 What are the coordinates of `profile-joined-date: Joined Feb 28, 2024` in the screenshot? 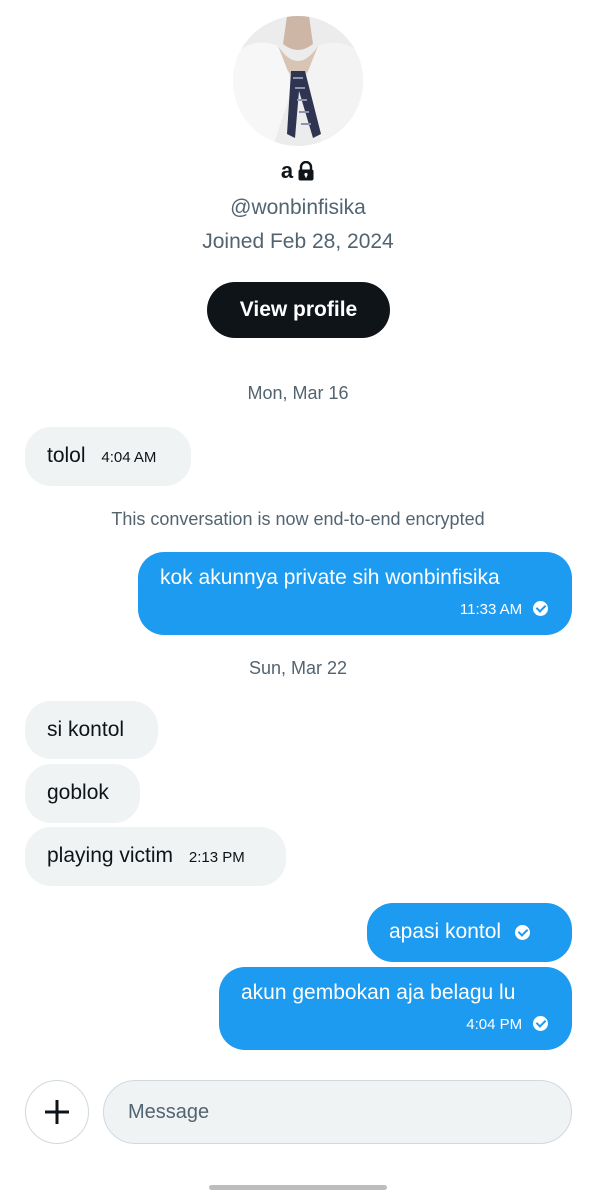 It's located at (298, 241).